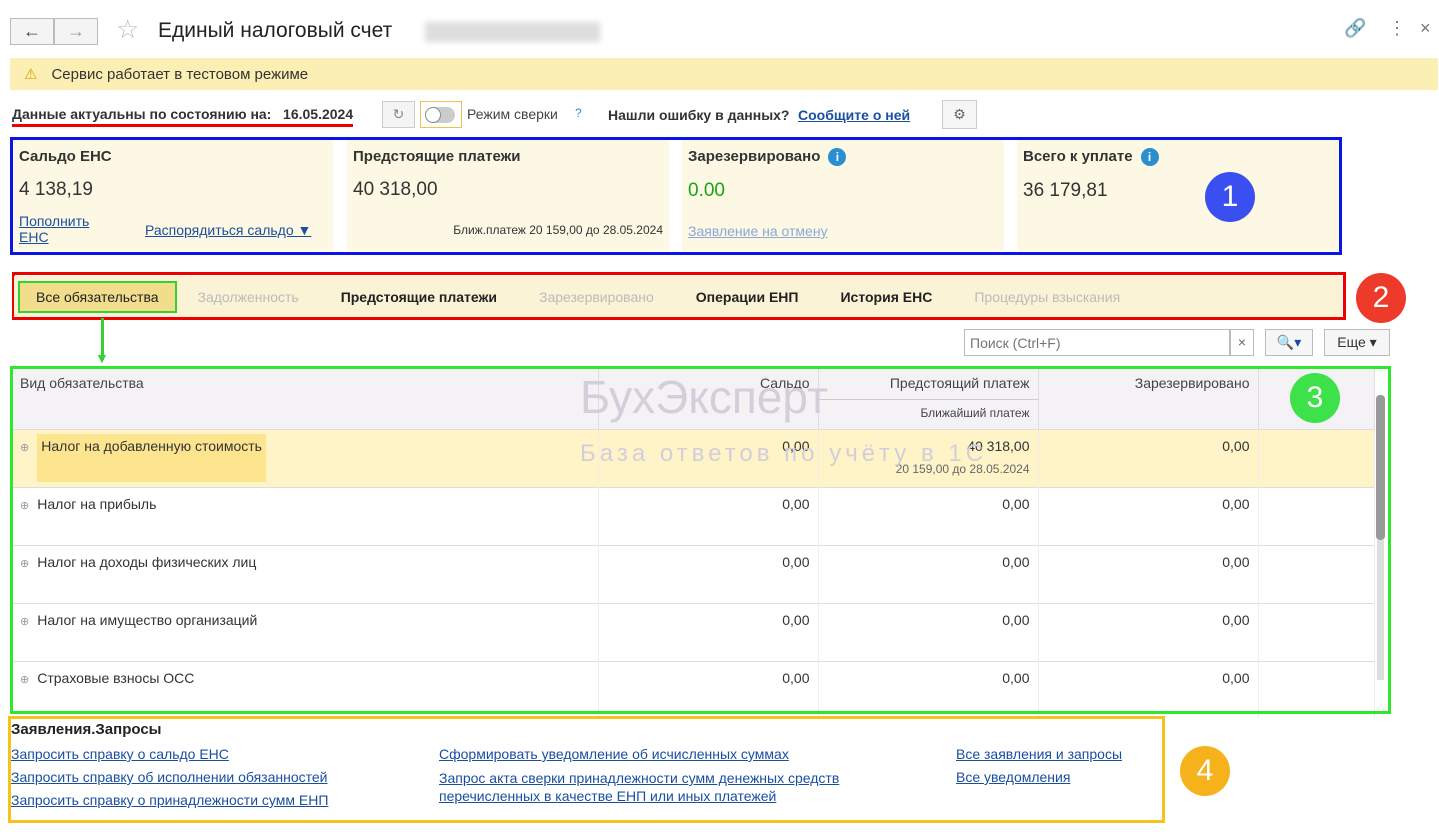 The width and height of the screenshot is (1439, 832). Describe the element at coordinates (596, 297) in the screenshot. I see `tab-reserved: Зарезервировано` at that location.